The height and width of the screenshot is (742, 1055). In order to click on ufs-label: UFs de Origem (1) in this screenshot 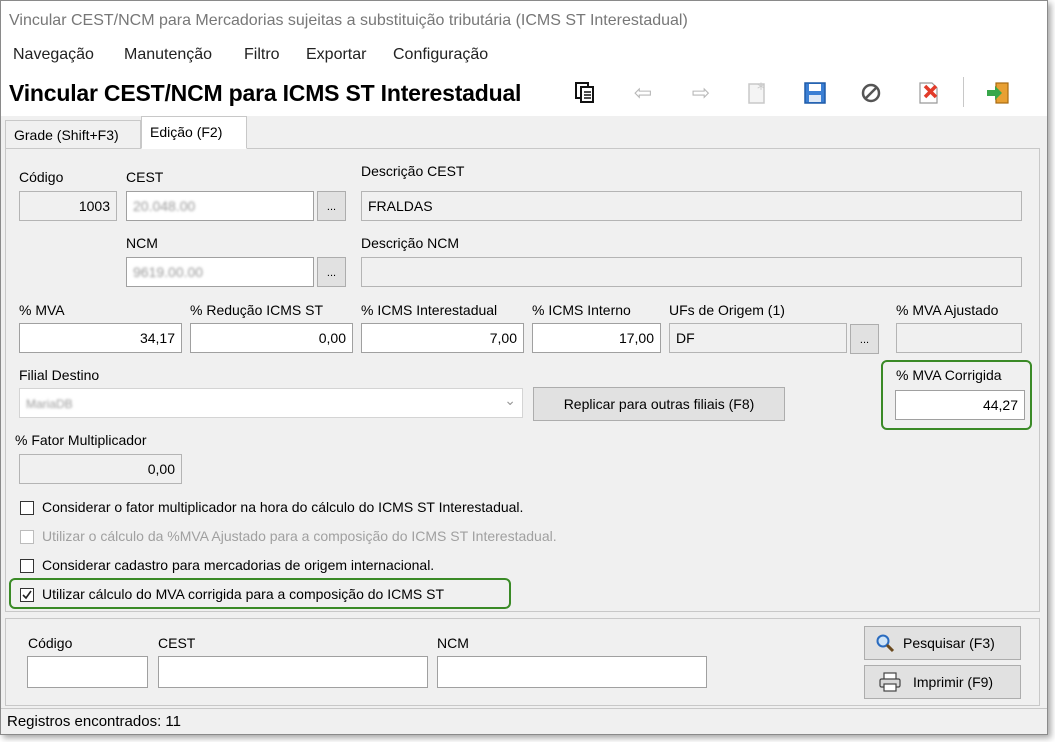, I will do `click(727, 310)`.